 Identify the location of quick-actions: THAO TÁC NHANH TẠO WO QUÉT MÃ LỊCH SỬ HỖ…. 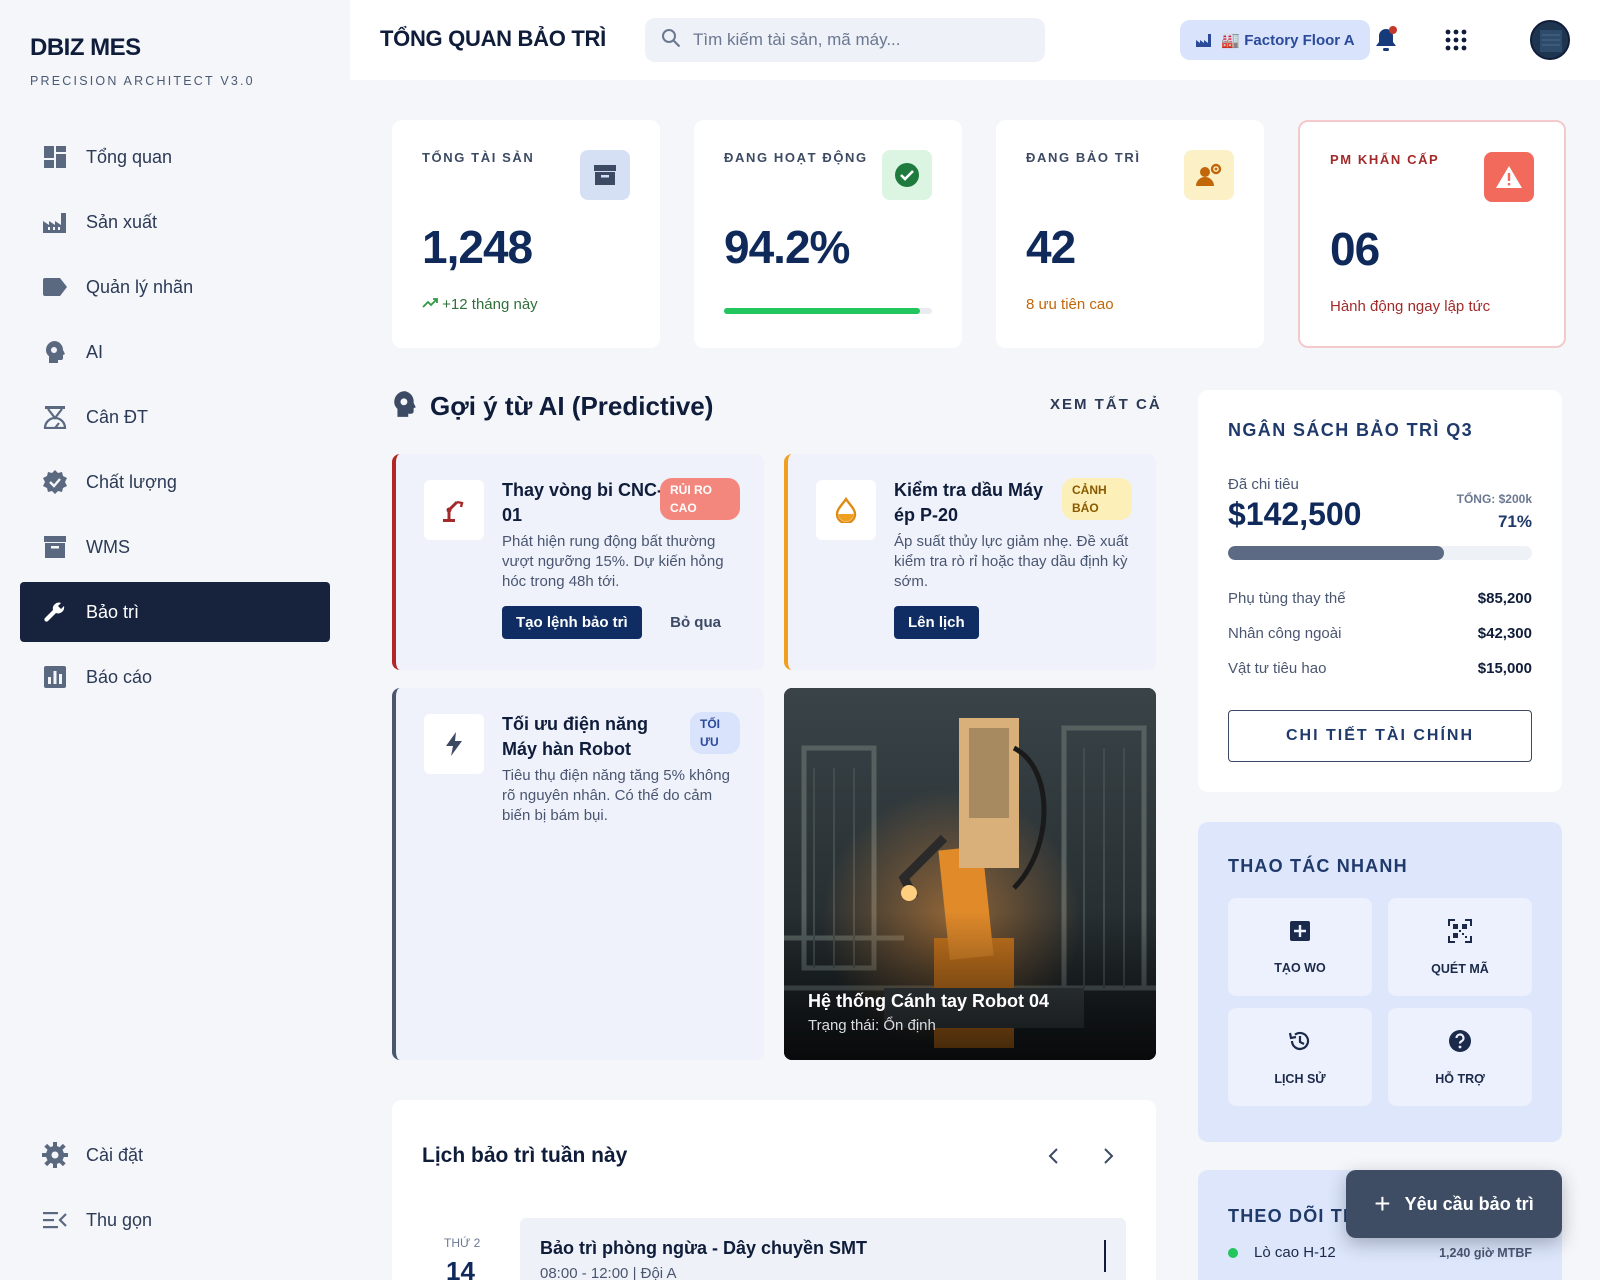
(1380, 982).